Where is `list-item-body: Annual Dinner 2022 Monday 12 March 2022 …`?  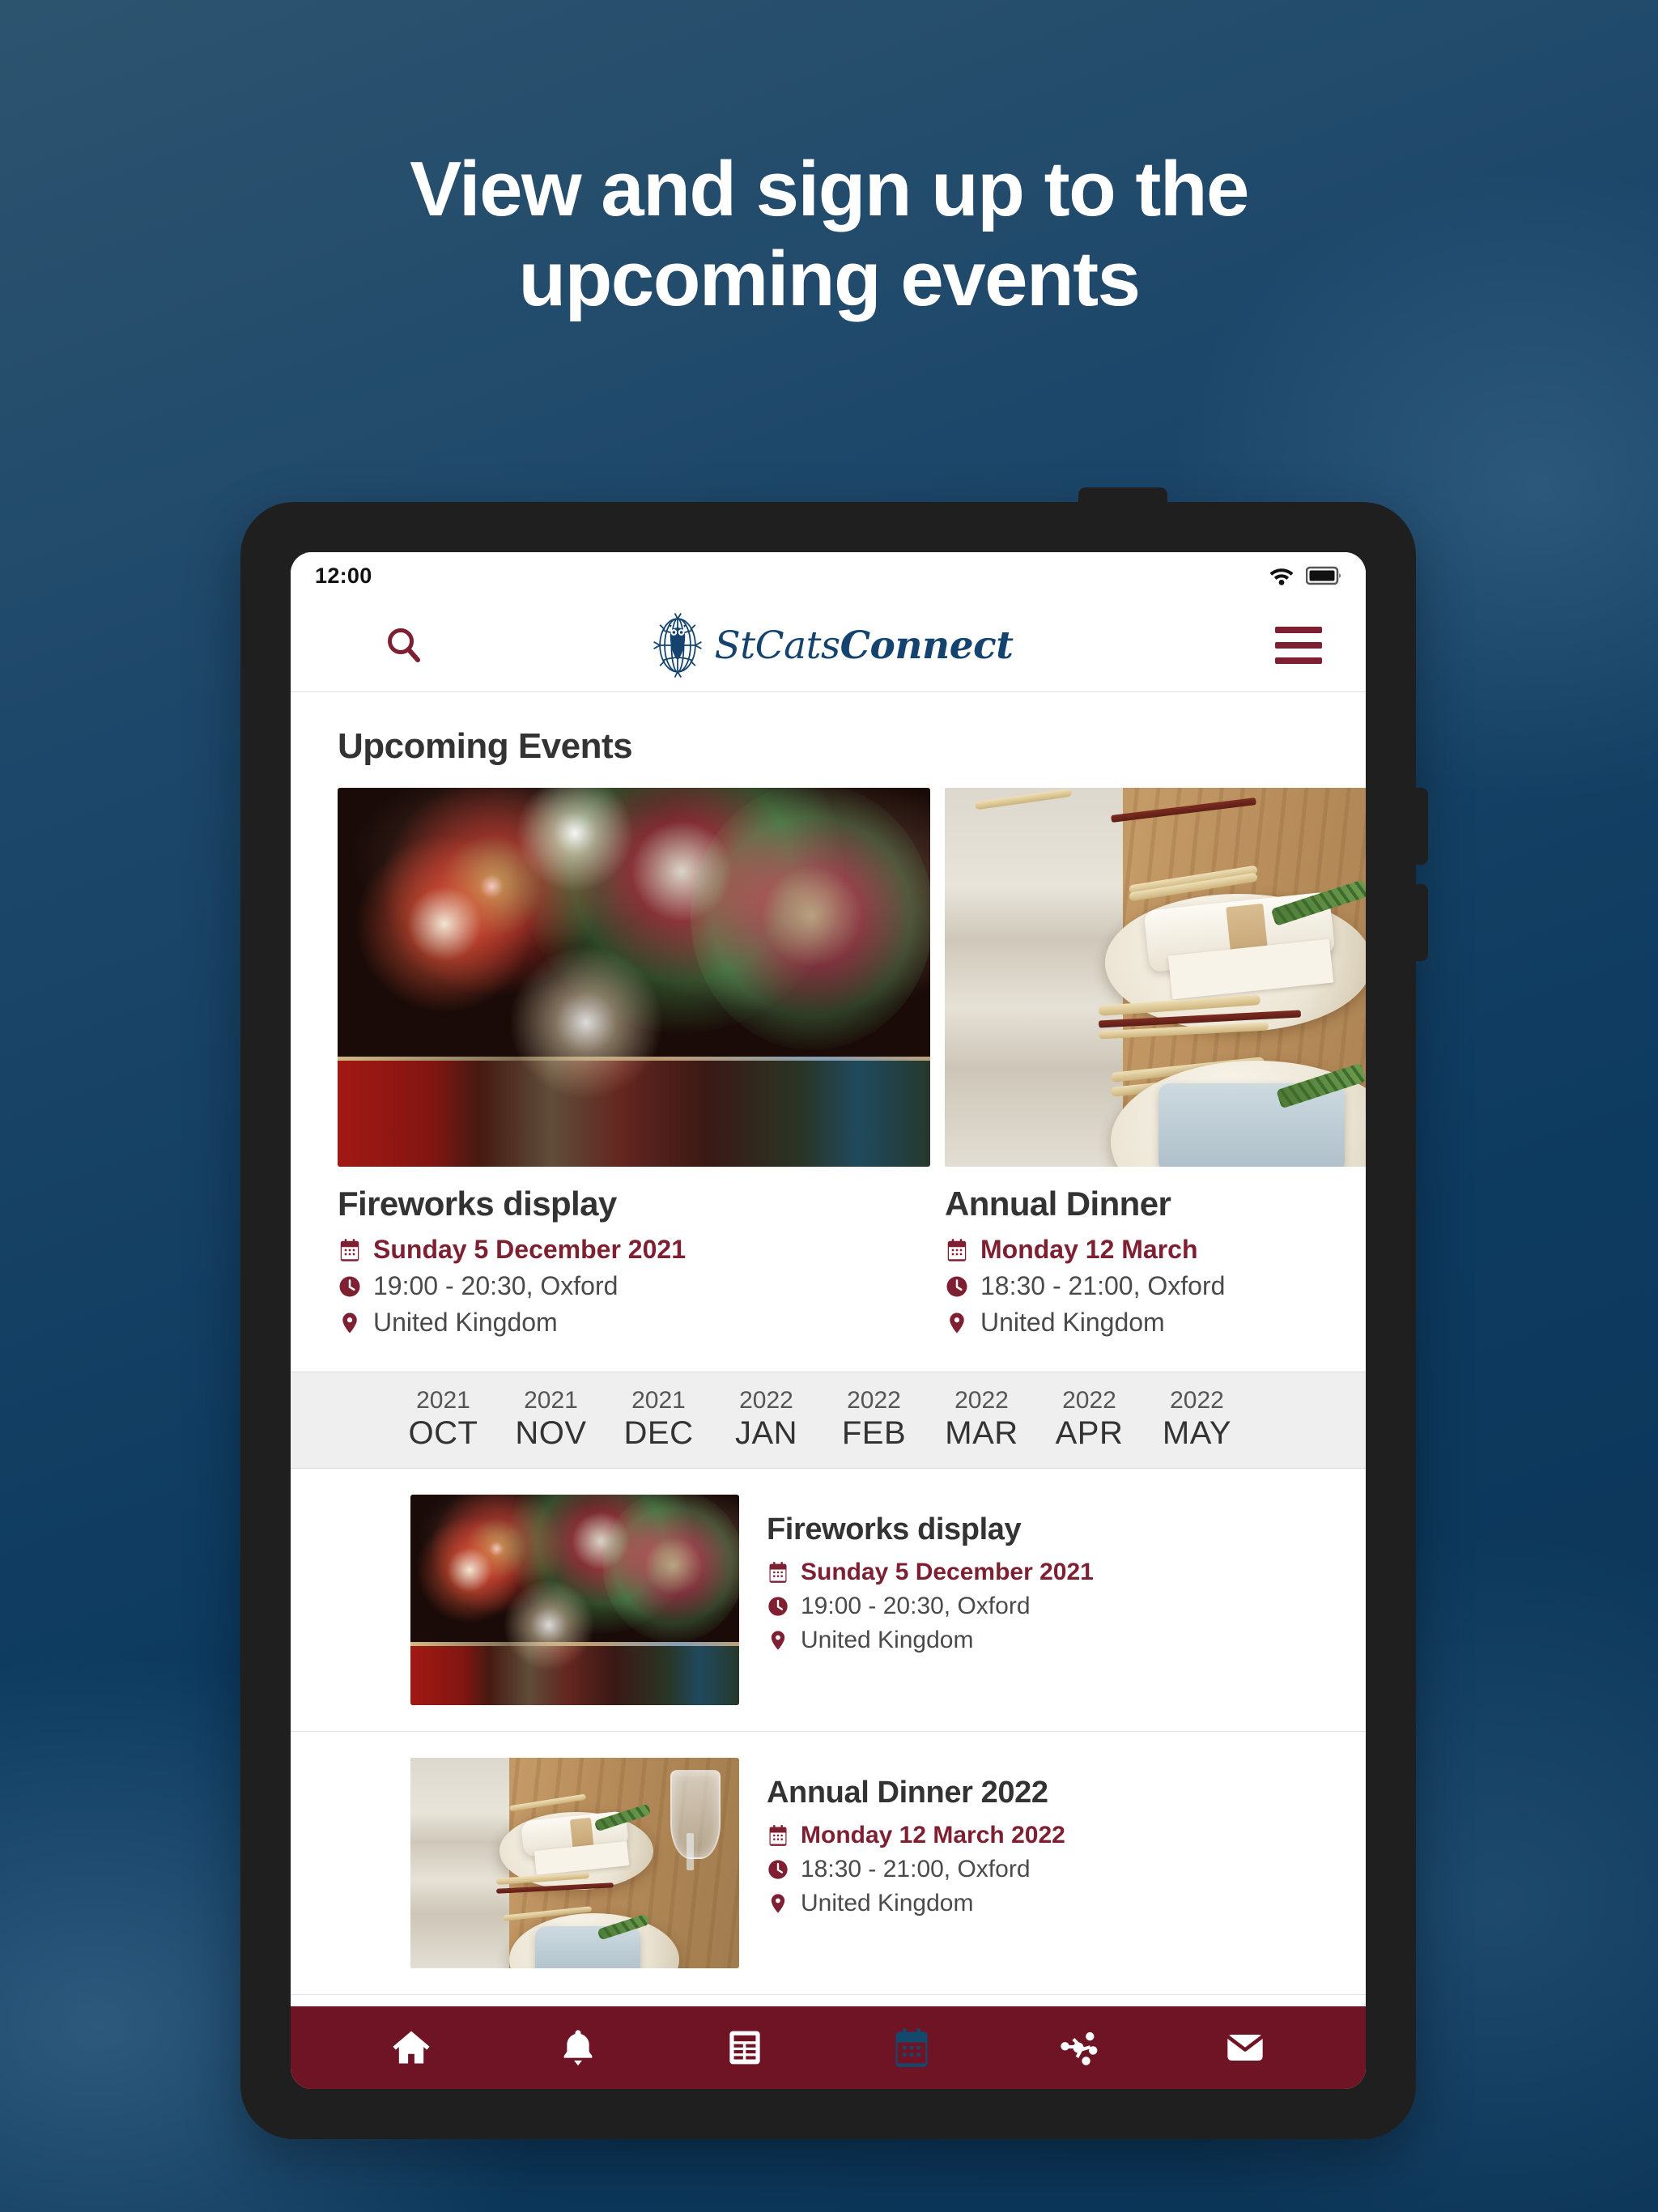 list-item-body: Annual Dinner 2022 Monday 12 March 2022 … is located at coordinates (916, 1841).